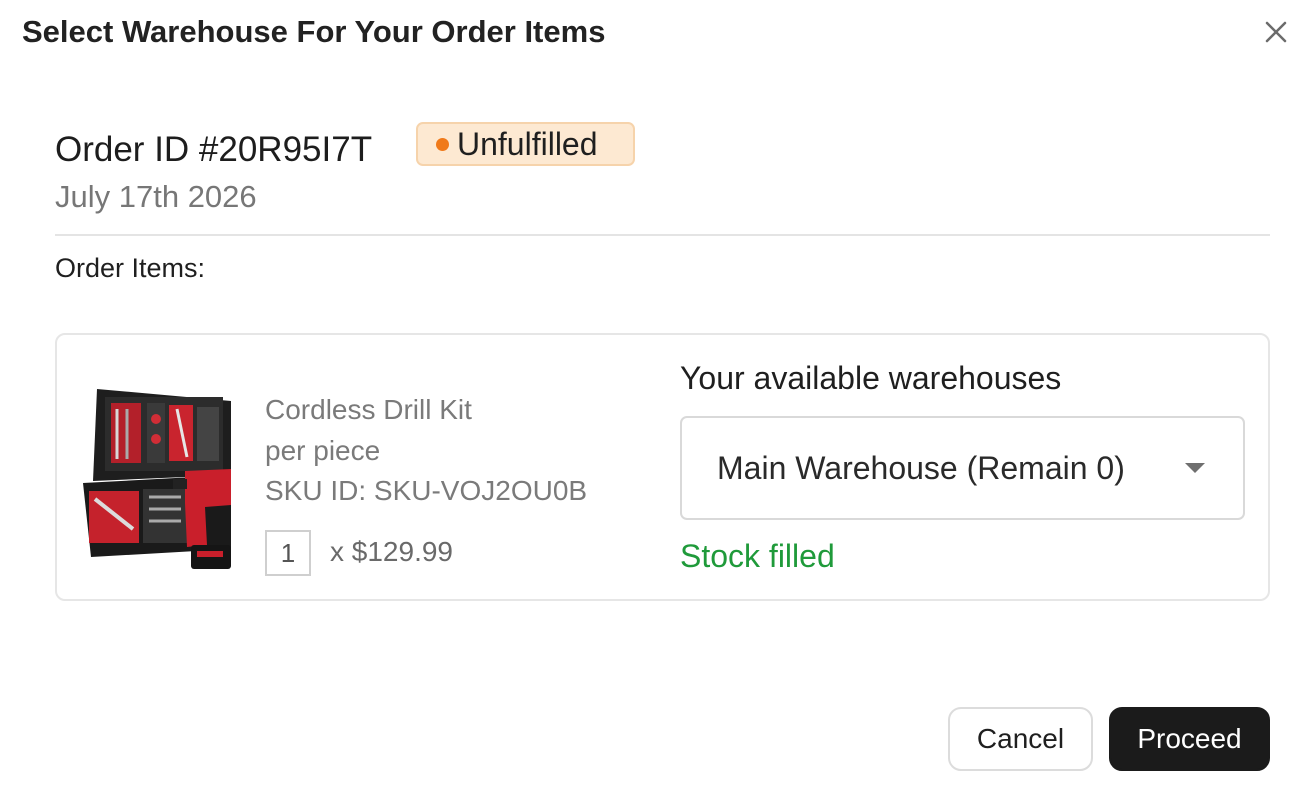 Image resolution: width=1301 pixels, height=800 pixels. Describe the element at coordinates (314, 31) in the screenshot. I see `modal-title: Select Warehouse For Your Order Items` at that location.